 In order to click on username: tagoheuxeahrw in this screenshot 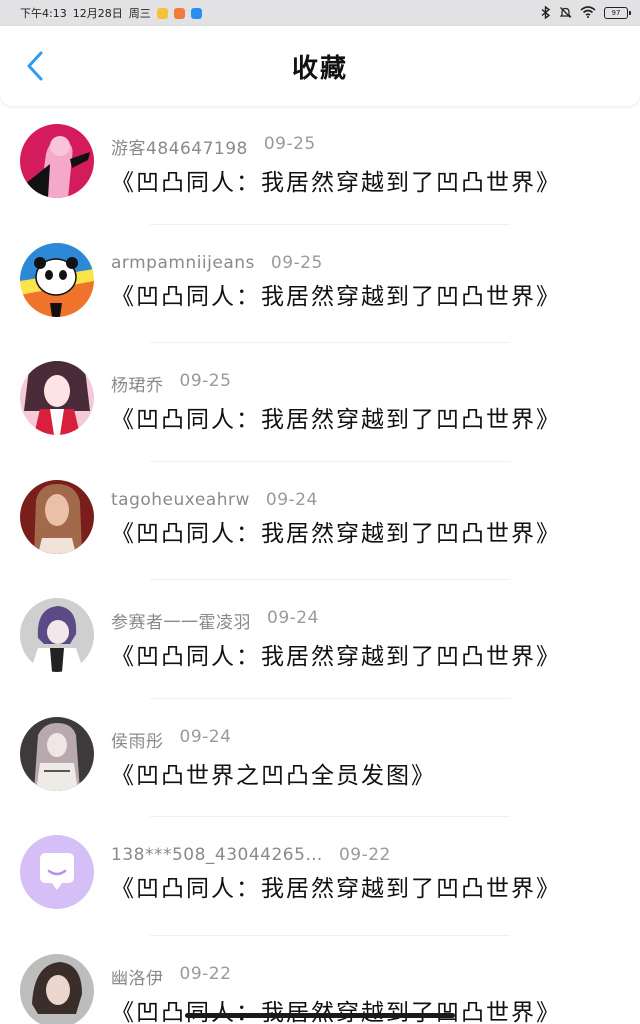, I will do `click(180, 500)`.